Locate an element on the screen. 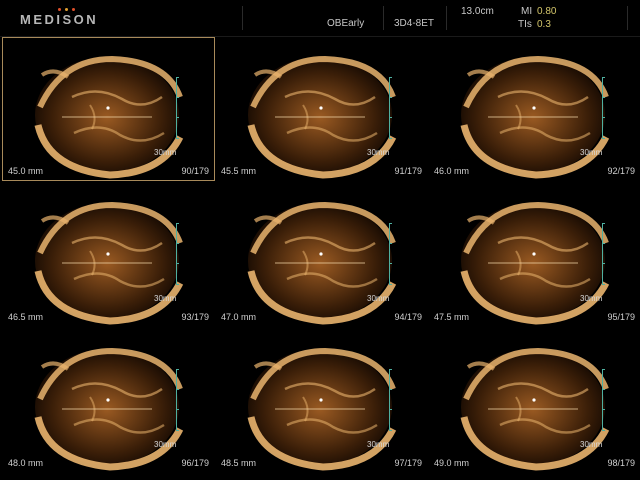 The width and height of the screenshot is (640, 480). slice-depth-label: 46.0 mm is located at coordinates (452, 171).